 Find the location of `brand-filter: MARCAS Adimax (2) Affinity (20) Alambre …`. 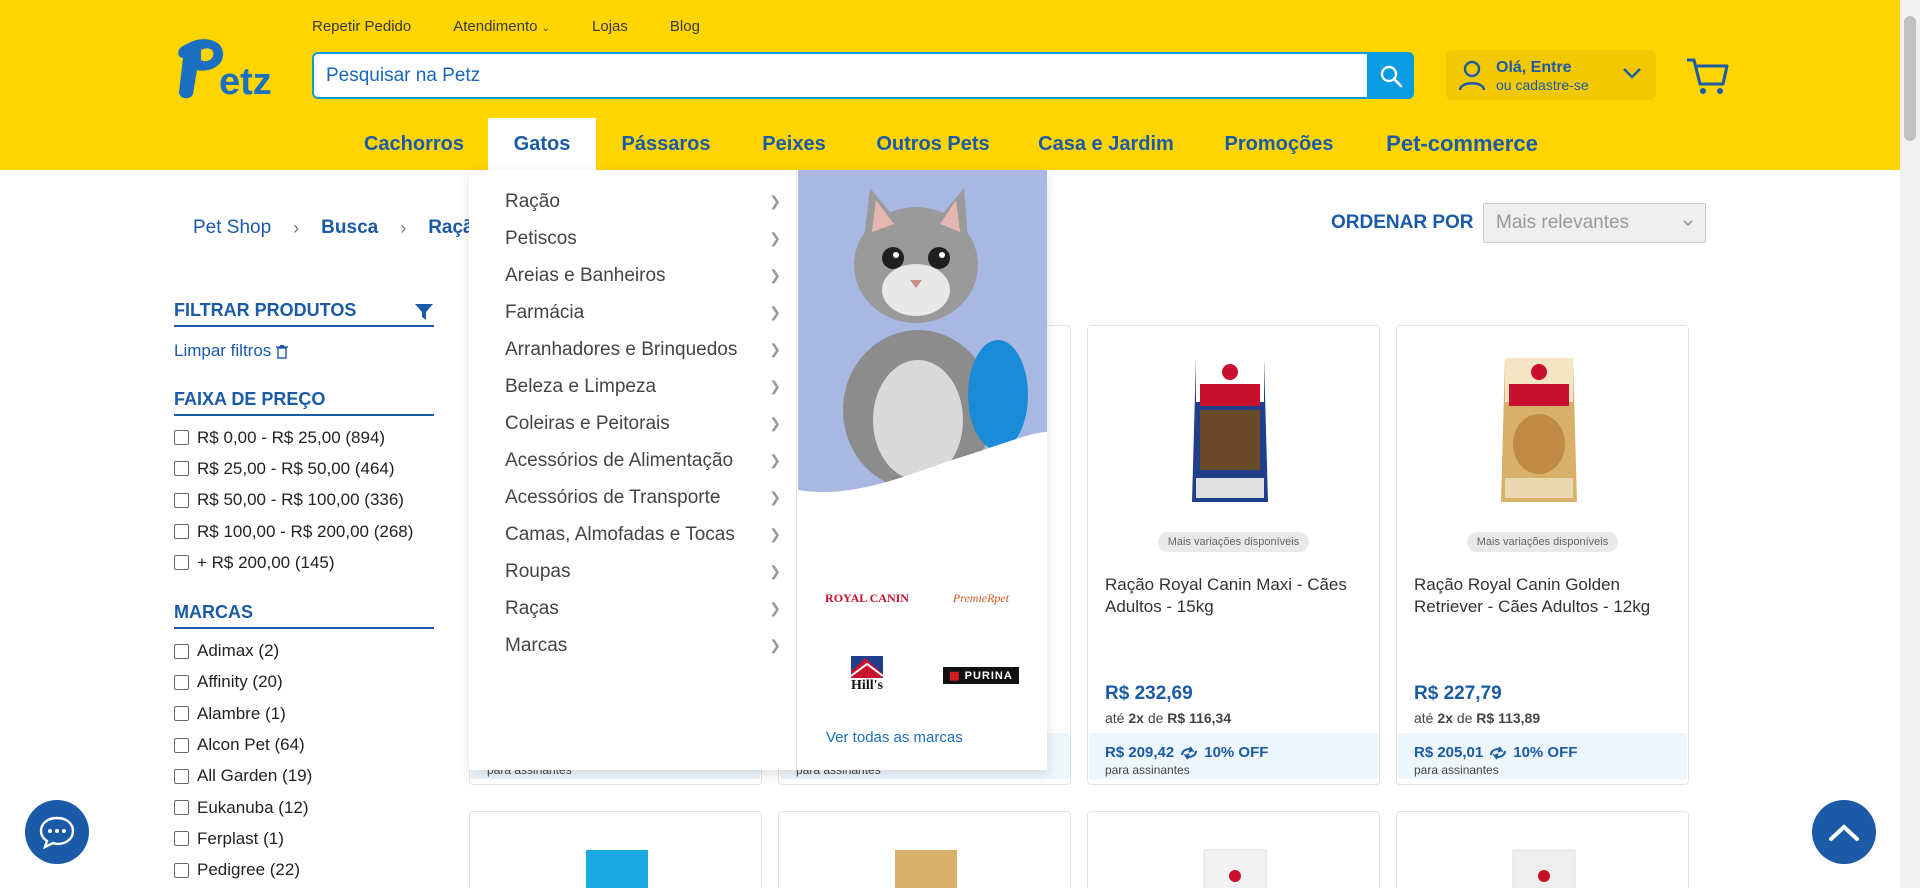

brand-filter: MARCAS Adimax (2) Affinity (20) Alambre … is located at coordinates (304, 743).